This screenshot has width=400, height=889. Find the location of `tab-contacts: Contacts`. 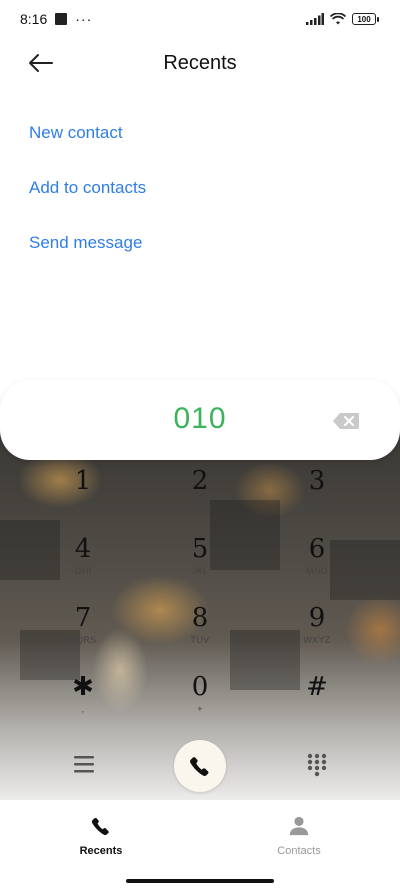

tab-contacts: Contacts is located at coordinates (299, 836).